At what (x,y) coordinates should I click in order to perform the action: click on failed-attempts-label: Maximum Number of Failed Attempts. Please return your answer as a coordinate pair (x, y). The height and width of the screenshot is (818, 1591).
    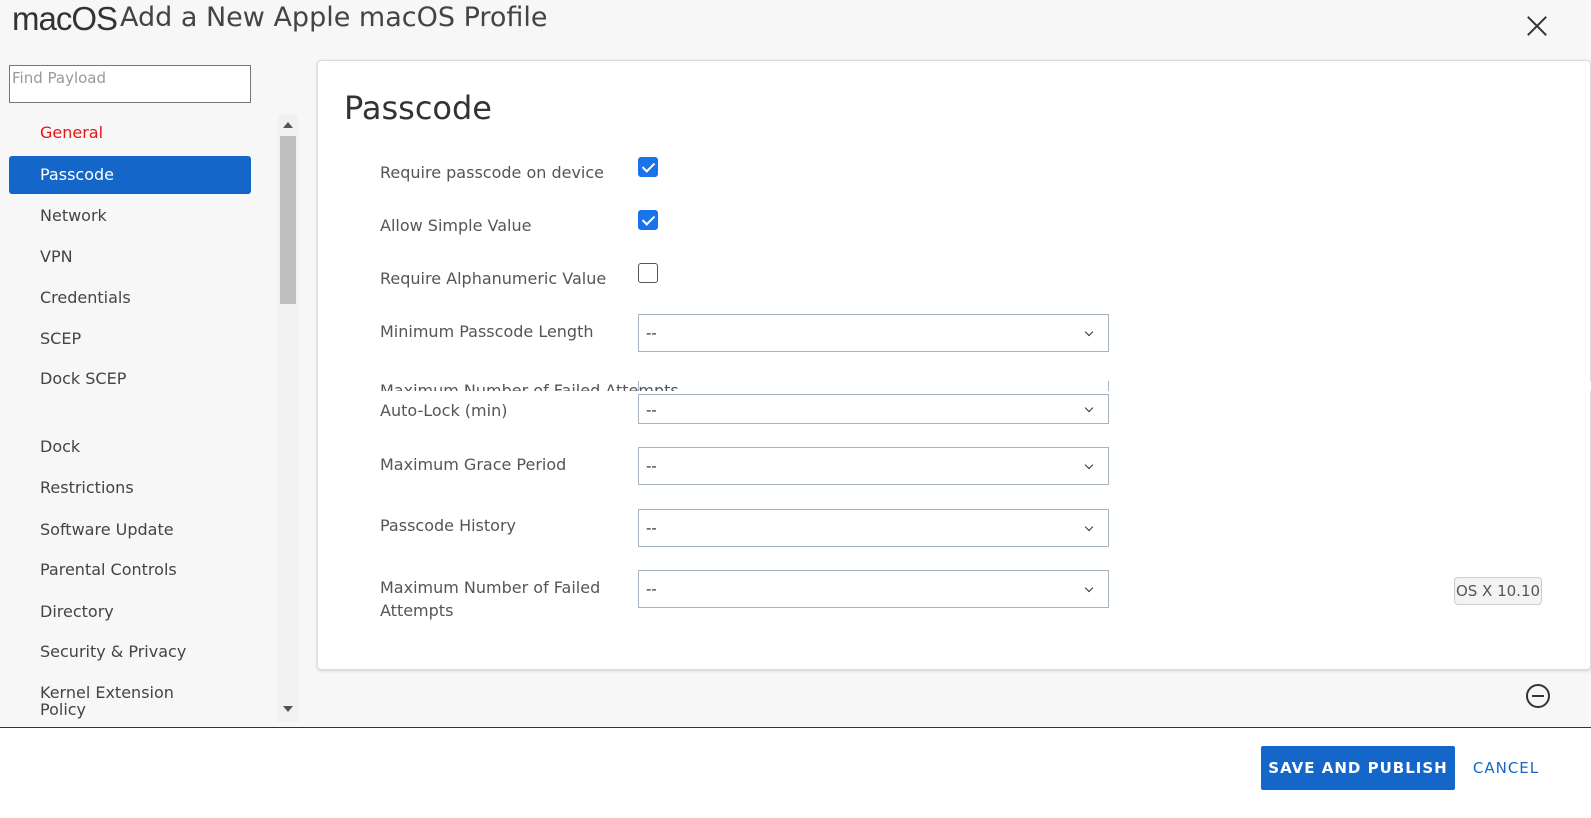
    Looking at the image, I should click on (490, 599).